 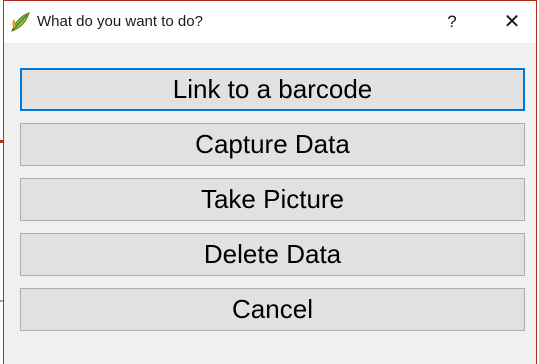 What do you see at coordinates (272, 144) in the screenshot?
I see `capture-data-button: Capture Data` at bounding box center [272, 144].